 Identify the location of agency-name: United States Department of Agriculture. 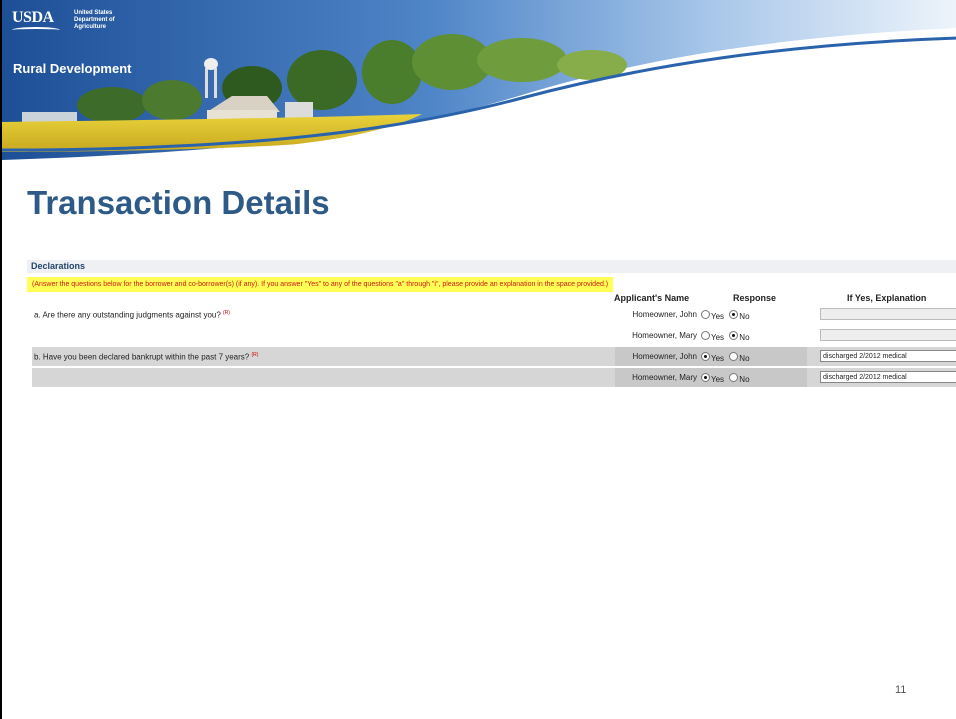
(94, 20).